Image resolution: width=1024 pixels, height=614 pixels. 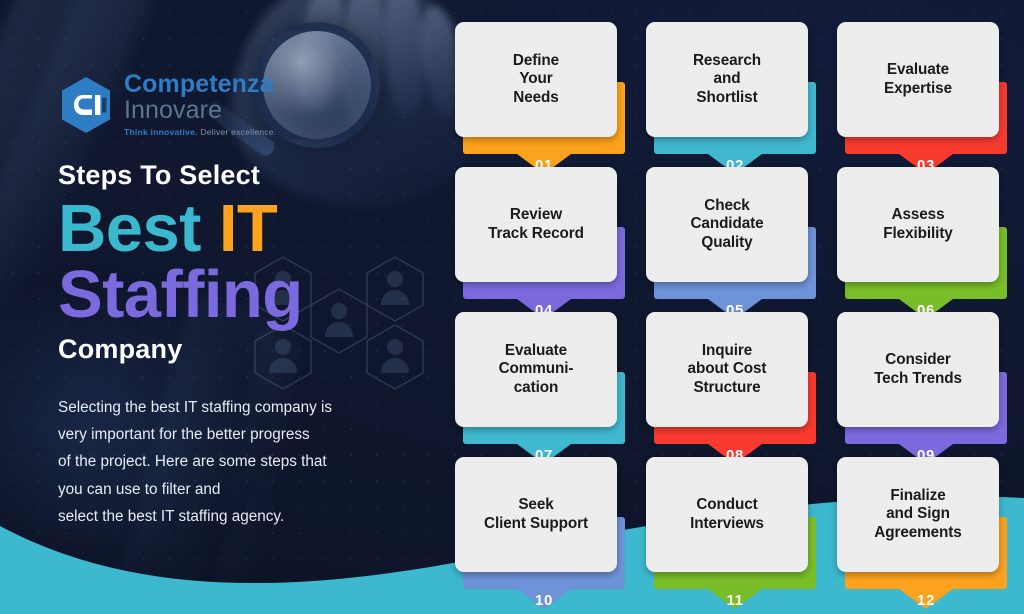 I want to click on step-title-line: Quality, so click(x=727, y=242).